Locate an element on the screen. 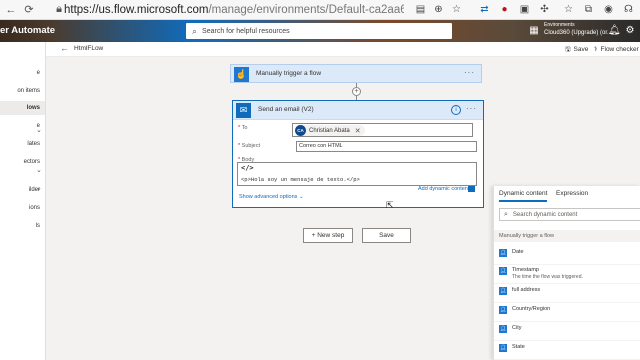 The image size is (640, 360). send-email-header: ✉ Send an email (V2) i ··· is located at coordinates (358, 110).